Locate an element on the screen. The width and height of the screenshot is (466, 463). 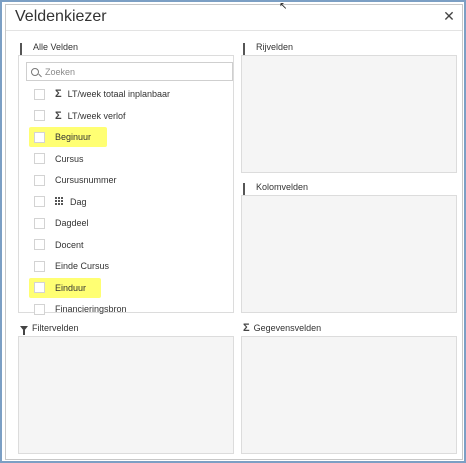
rows-title: Rijvelden is located at coordinates (275, 47).